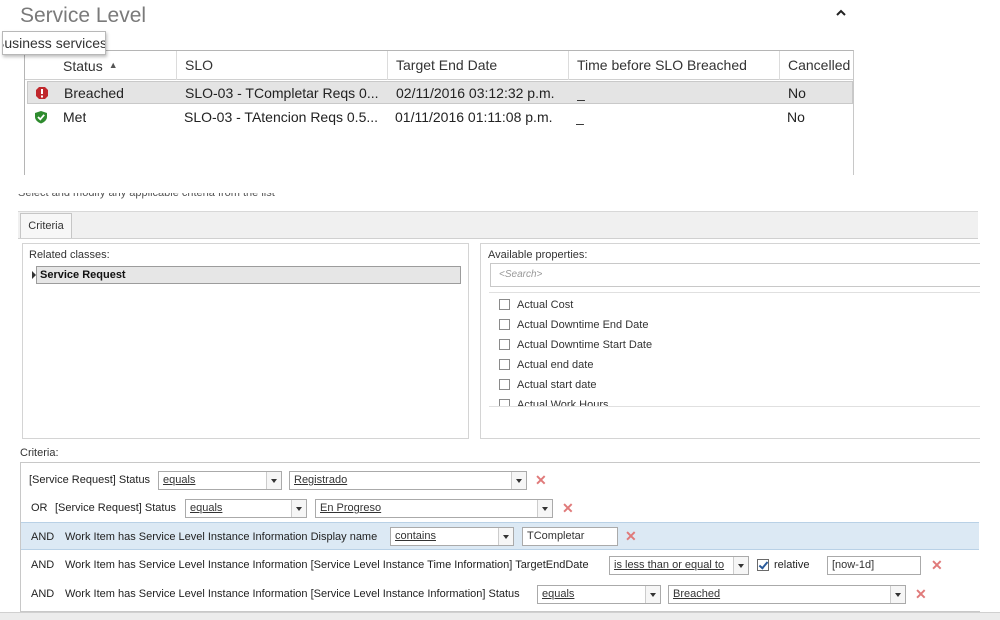 The image size is (1000, 620). What do you see at coordinates (570, 536) in the screenshot?
I see `value-input: TCompletar` at bounding box center [570, 536].